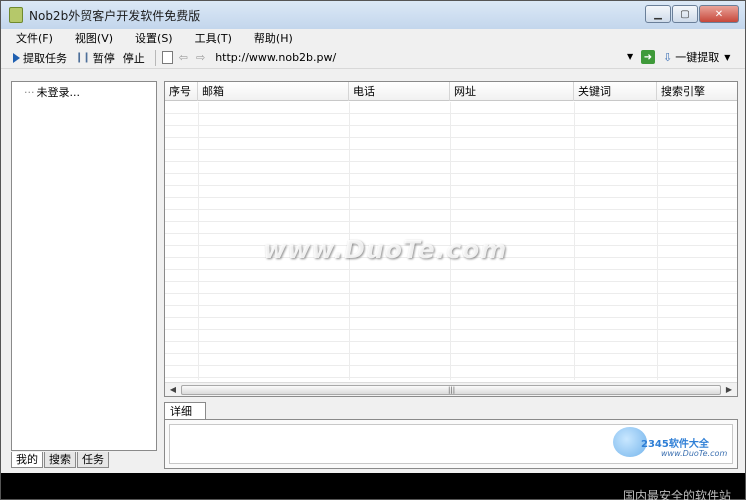  I want to click on play-icon, so click(16, 57).